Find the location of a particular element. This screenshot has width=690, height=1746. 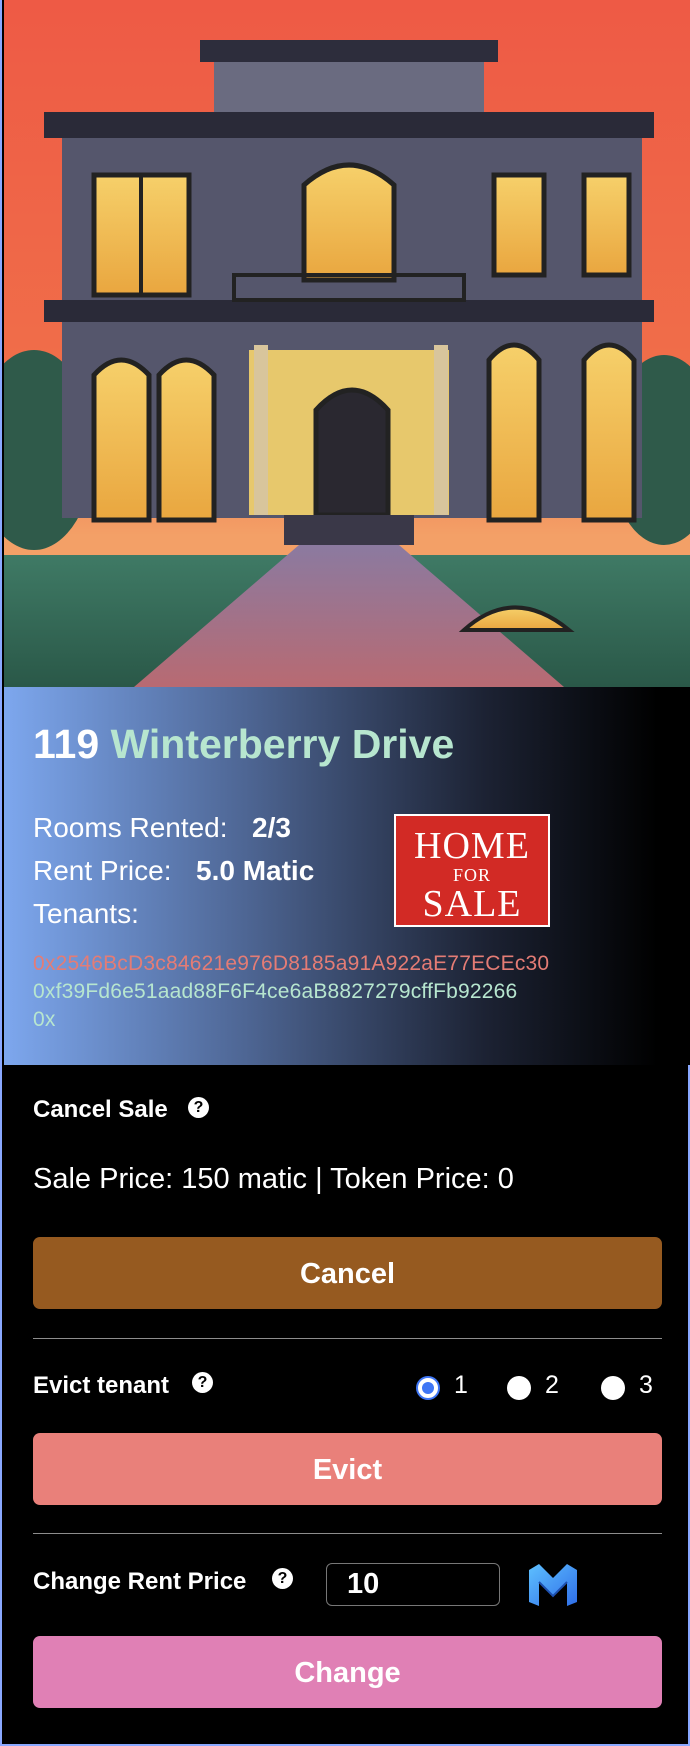

evict-radio-1-label: 1 is located at coordinates (461, 1385).